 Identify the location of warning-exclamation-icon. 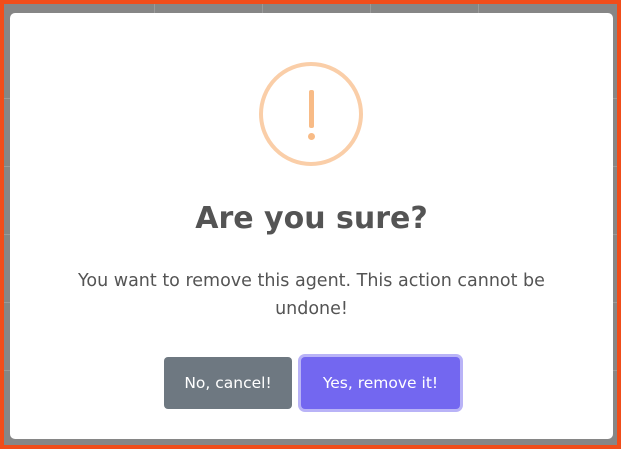
(311, 114).